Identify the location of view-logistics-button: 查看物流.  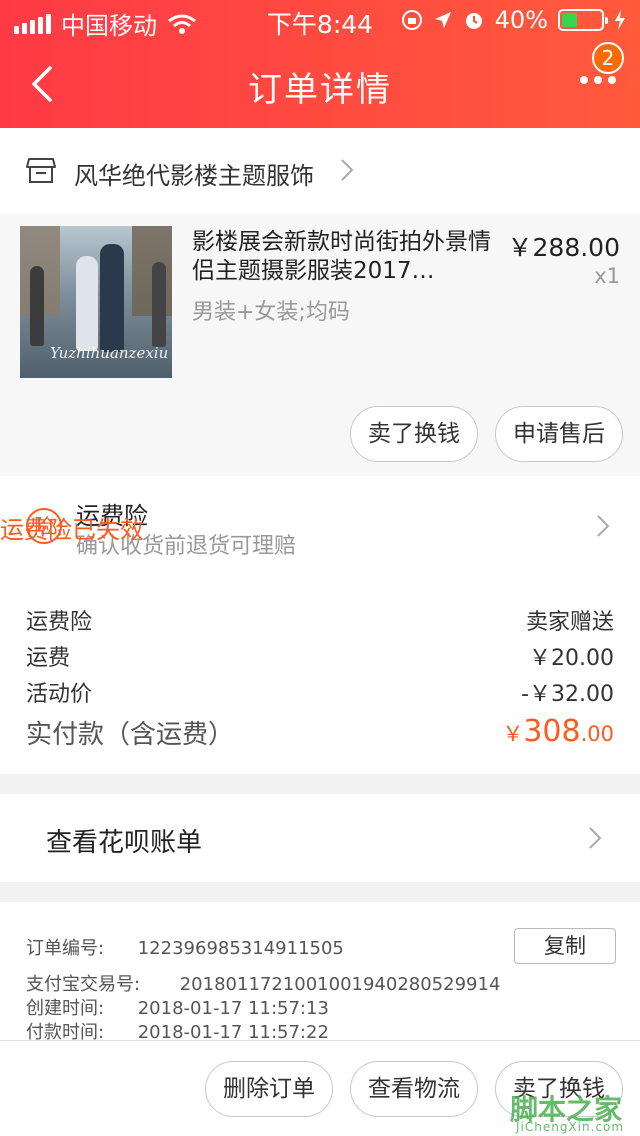
(414, 1089).